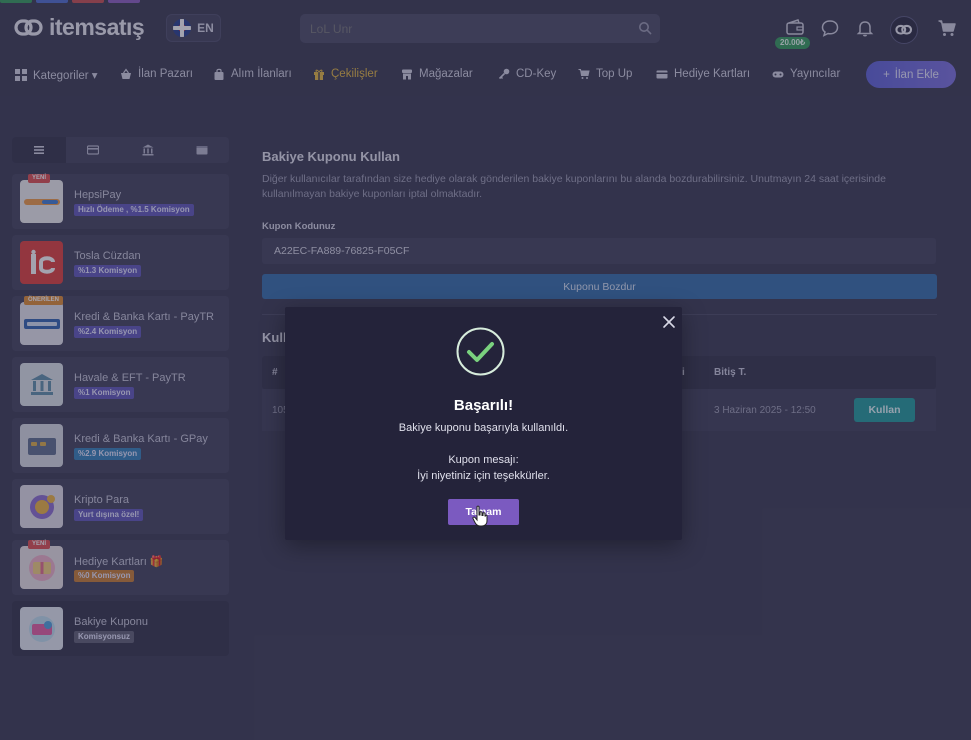 The height and width of the screenshot is (740, 971). What do you see at coordinates (483, 460) in the screenshot?
I see `coupon-message-label: Kupon mesajı:` at bounding box center [483, 460].